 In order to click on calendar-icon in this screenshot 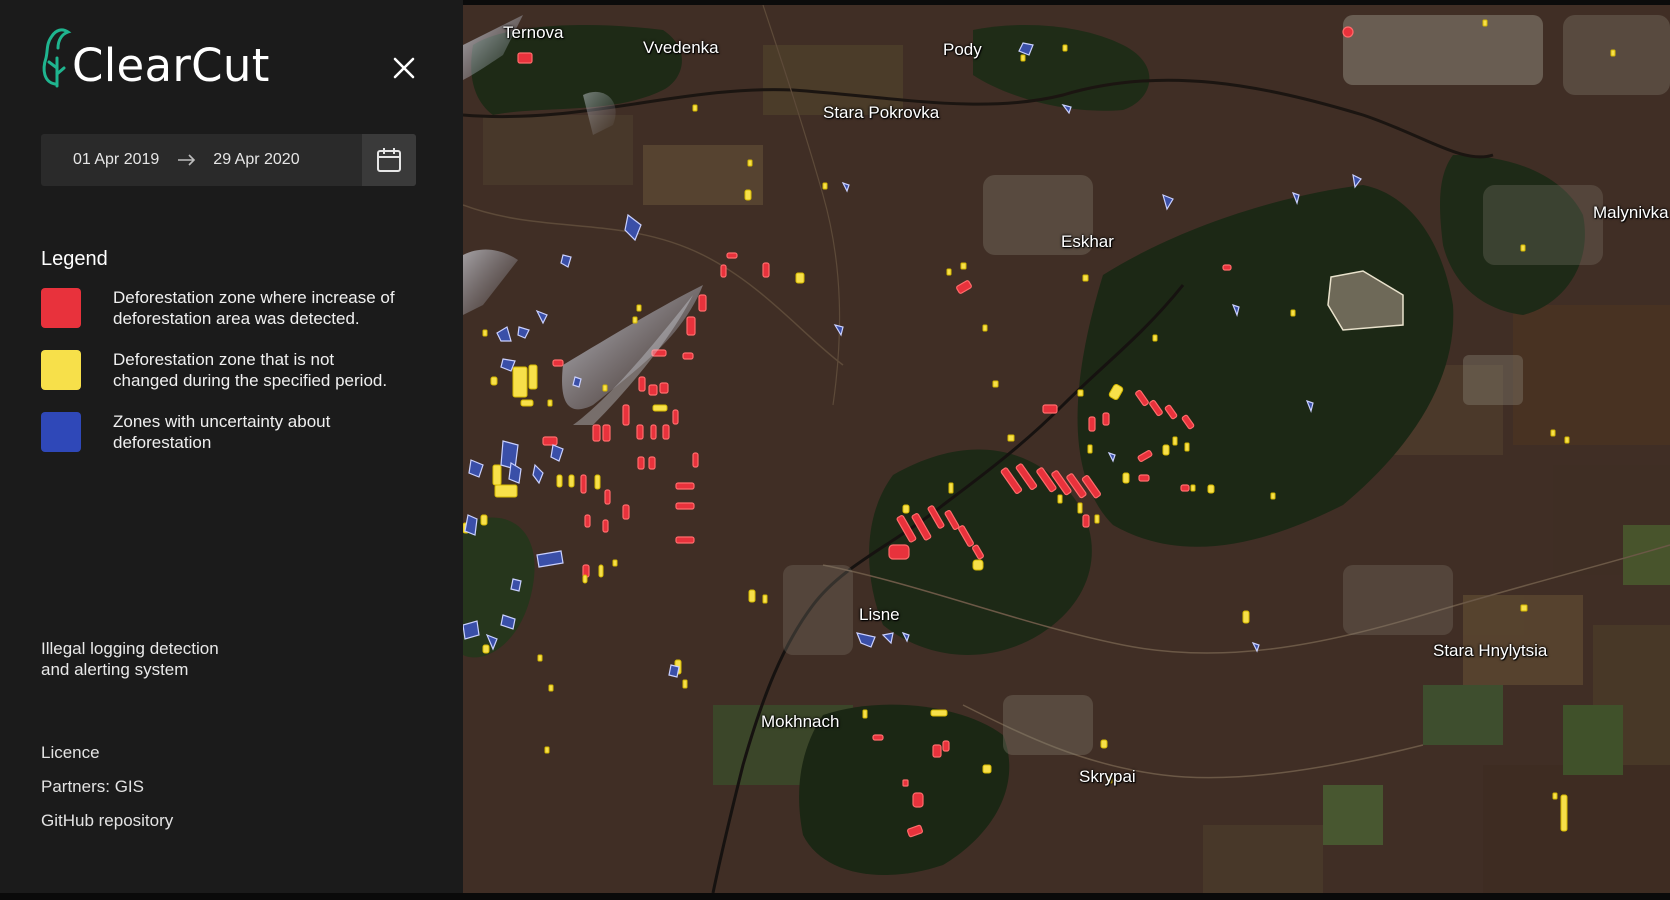, I will do `click(389, 160)`.